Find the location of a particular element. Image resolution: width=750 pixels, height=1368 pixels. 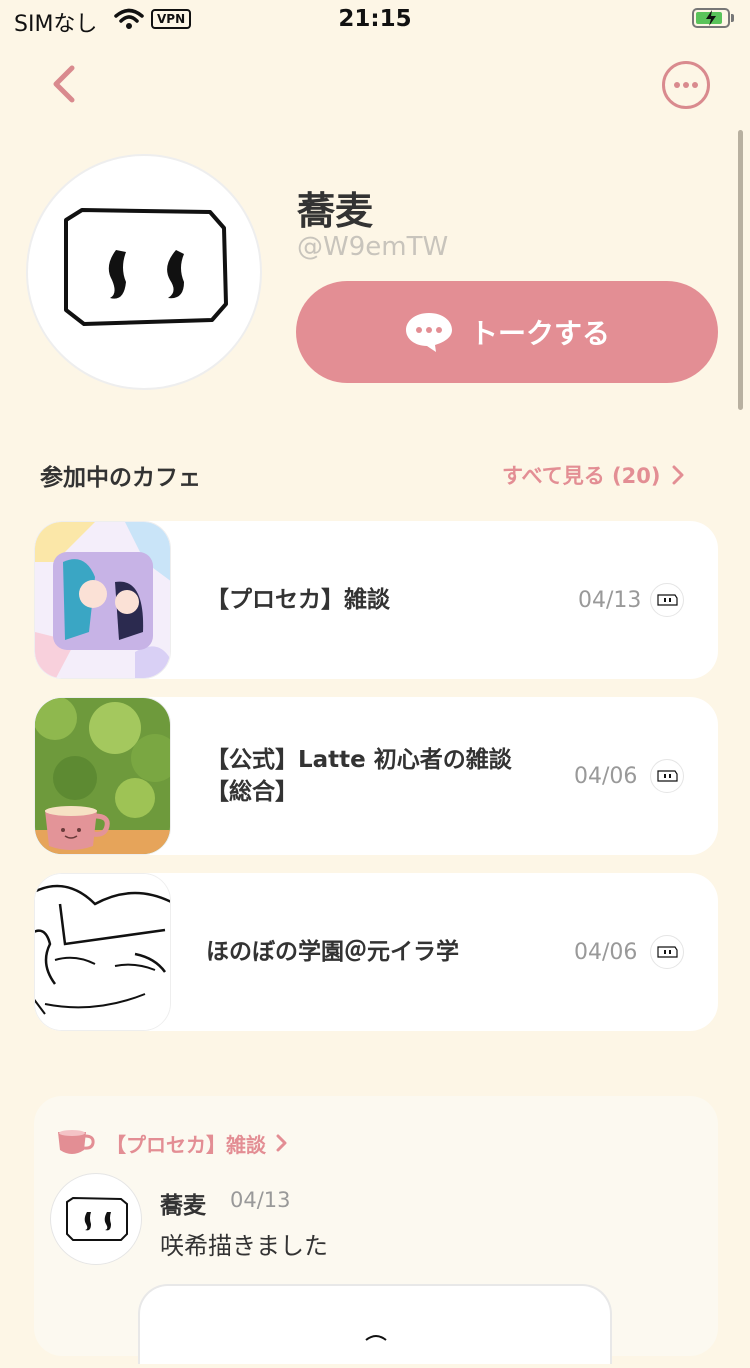

cafe-item: ほのぼの学園＠元イラ学 04/06 is located at coordinates (376, 952).